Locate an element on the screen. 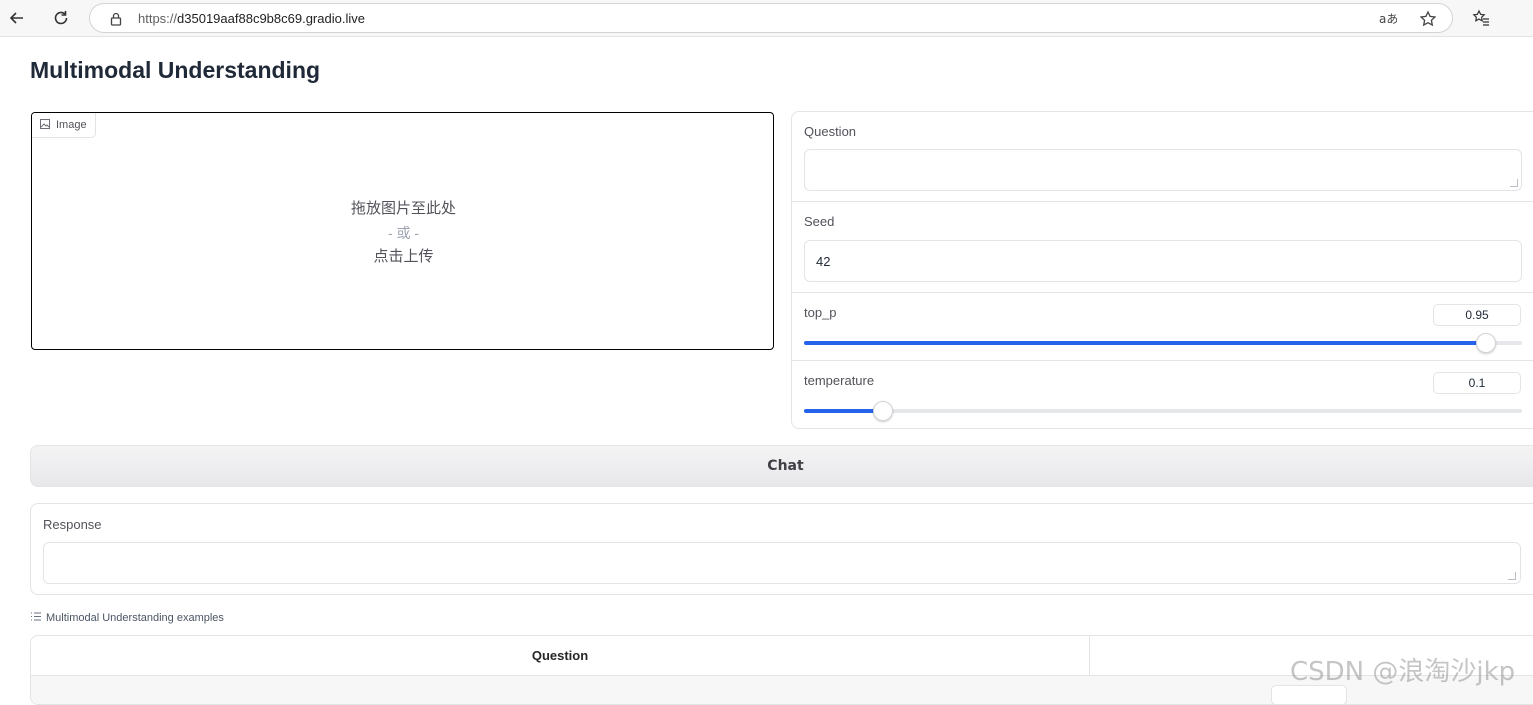 This screenshot has height=705, width=1533. seed-label: Seed is located at coordinates (819, 221).